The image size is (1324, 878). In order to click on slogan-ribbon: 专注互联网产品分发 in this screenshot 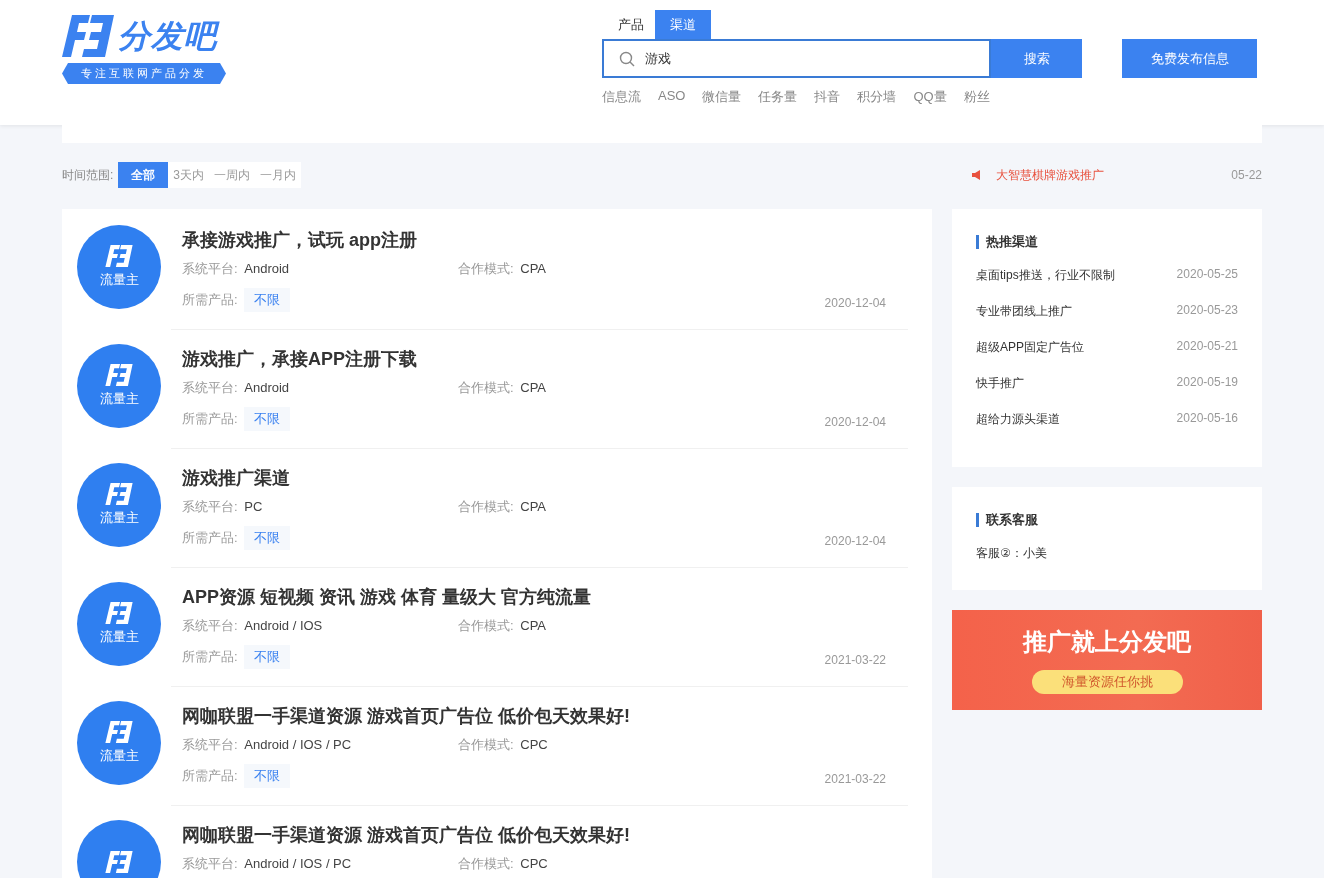, I will do `click(144, 73)`.